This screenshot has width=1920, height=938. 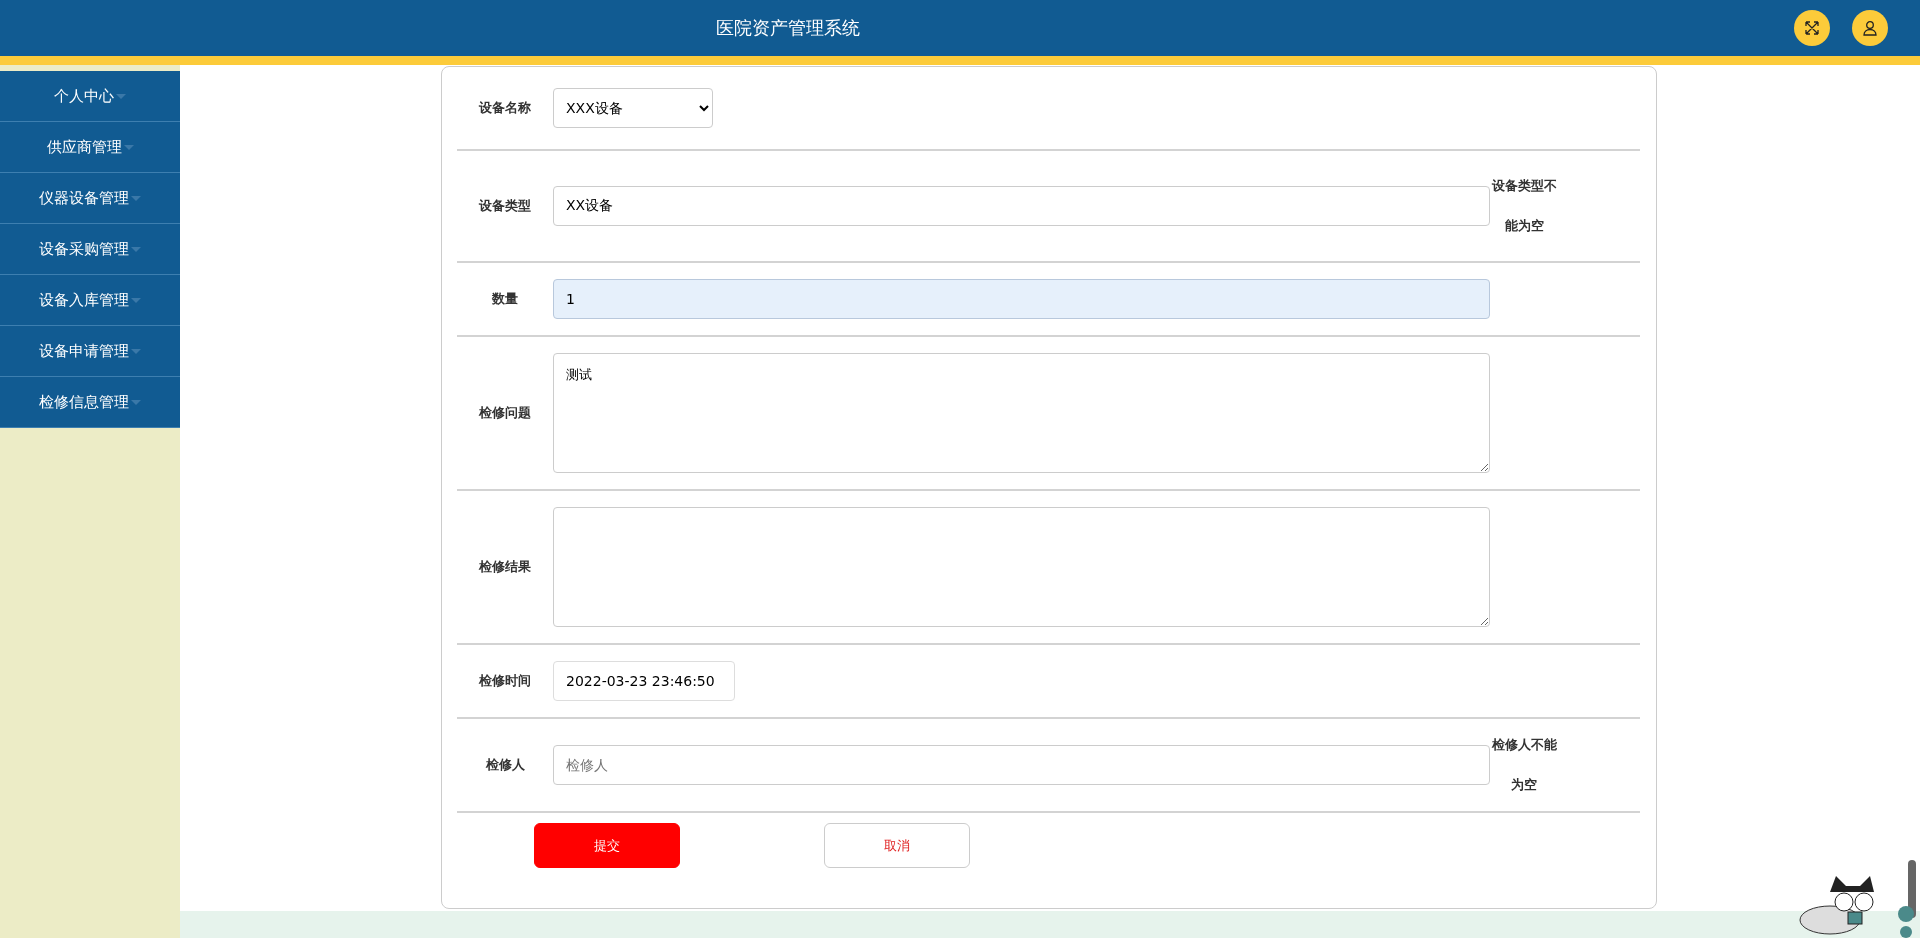 What do you see at coordinates (505, 108) in the screenshot?
I see `field-label: 设备名称` at bounding box center [505, 108].